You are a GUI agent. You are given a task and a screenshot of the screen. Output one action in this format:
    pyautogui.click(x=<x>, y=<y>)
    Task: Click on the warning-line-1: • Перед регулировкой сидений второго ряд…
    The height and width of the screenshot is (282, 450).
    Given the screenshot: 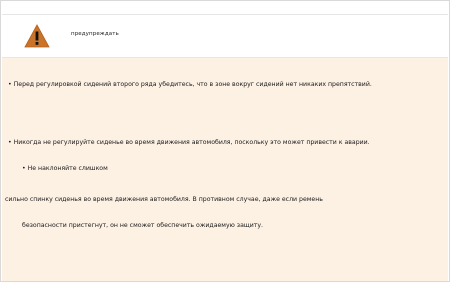 What is the action you would take?
    pyautogui.click(x=190, y=84)
    